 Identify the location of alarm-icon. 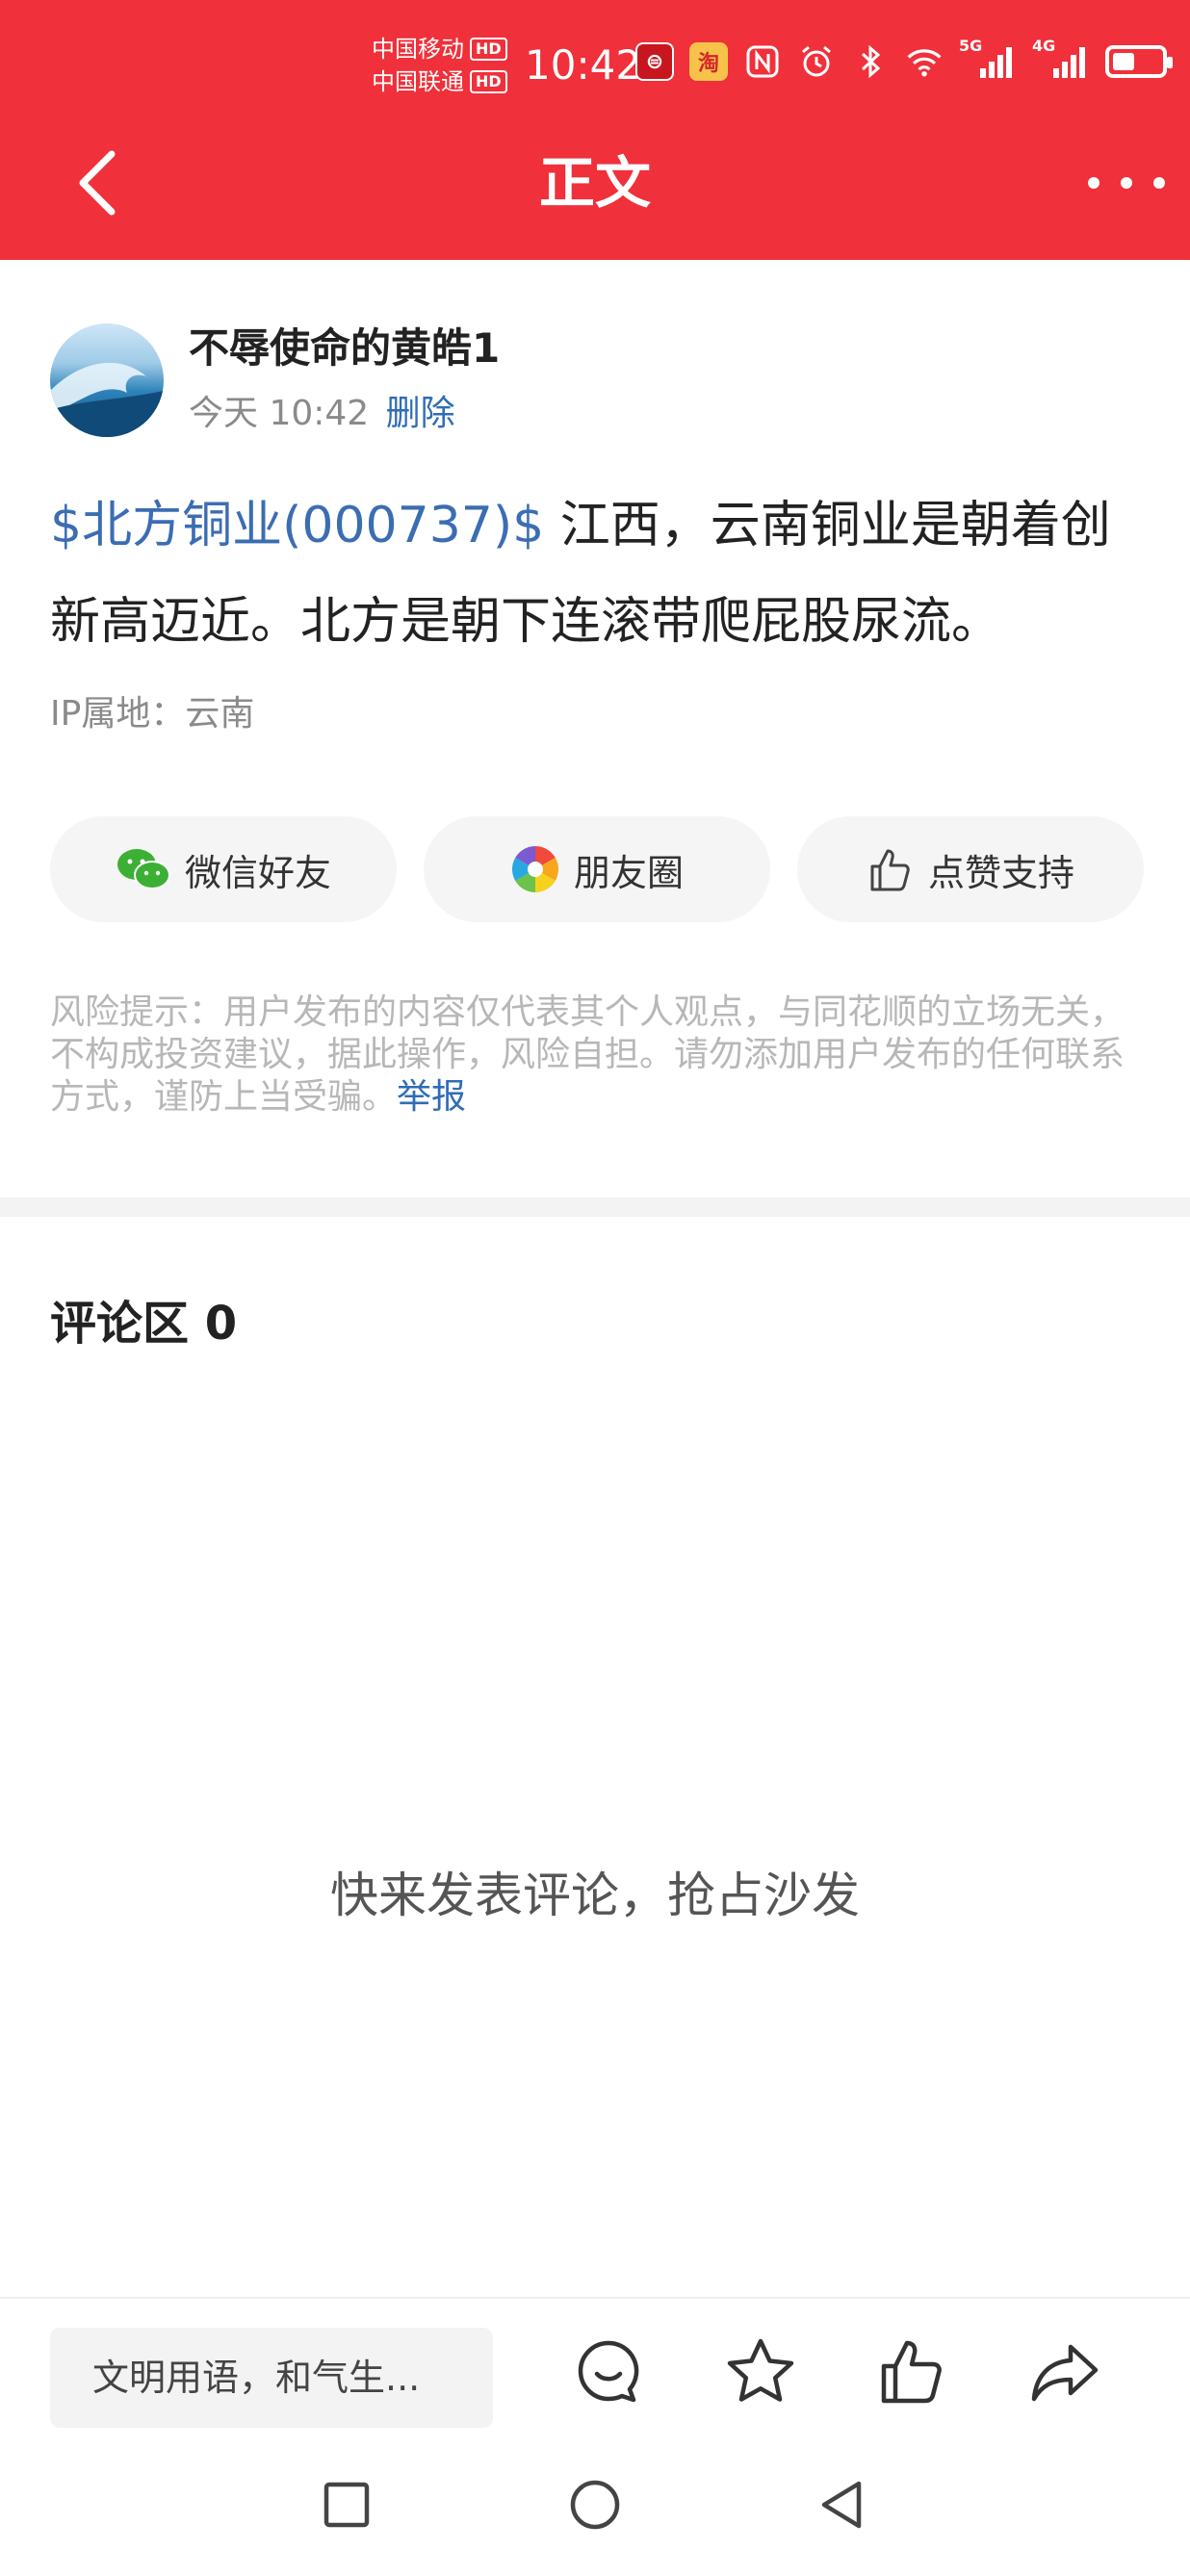
(817, 62).